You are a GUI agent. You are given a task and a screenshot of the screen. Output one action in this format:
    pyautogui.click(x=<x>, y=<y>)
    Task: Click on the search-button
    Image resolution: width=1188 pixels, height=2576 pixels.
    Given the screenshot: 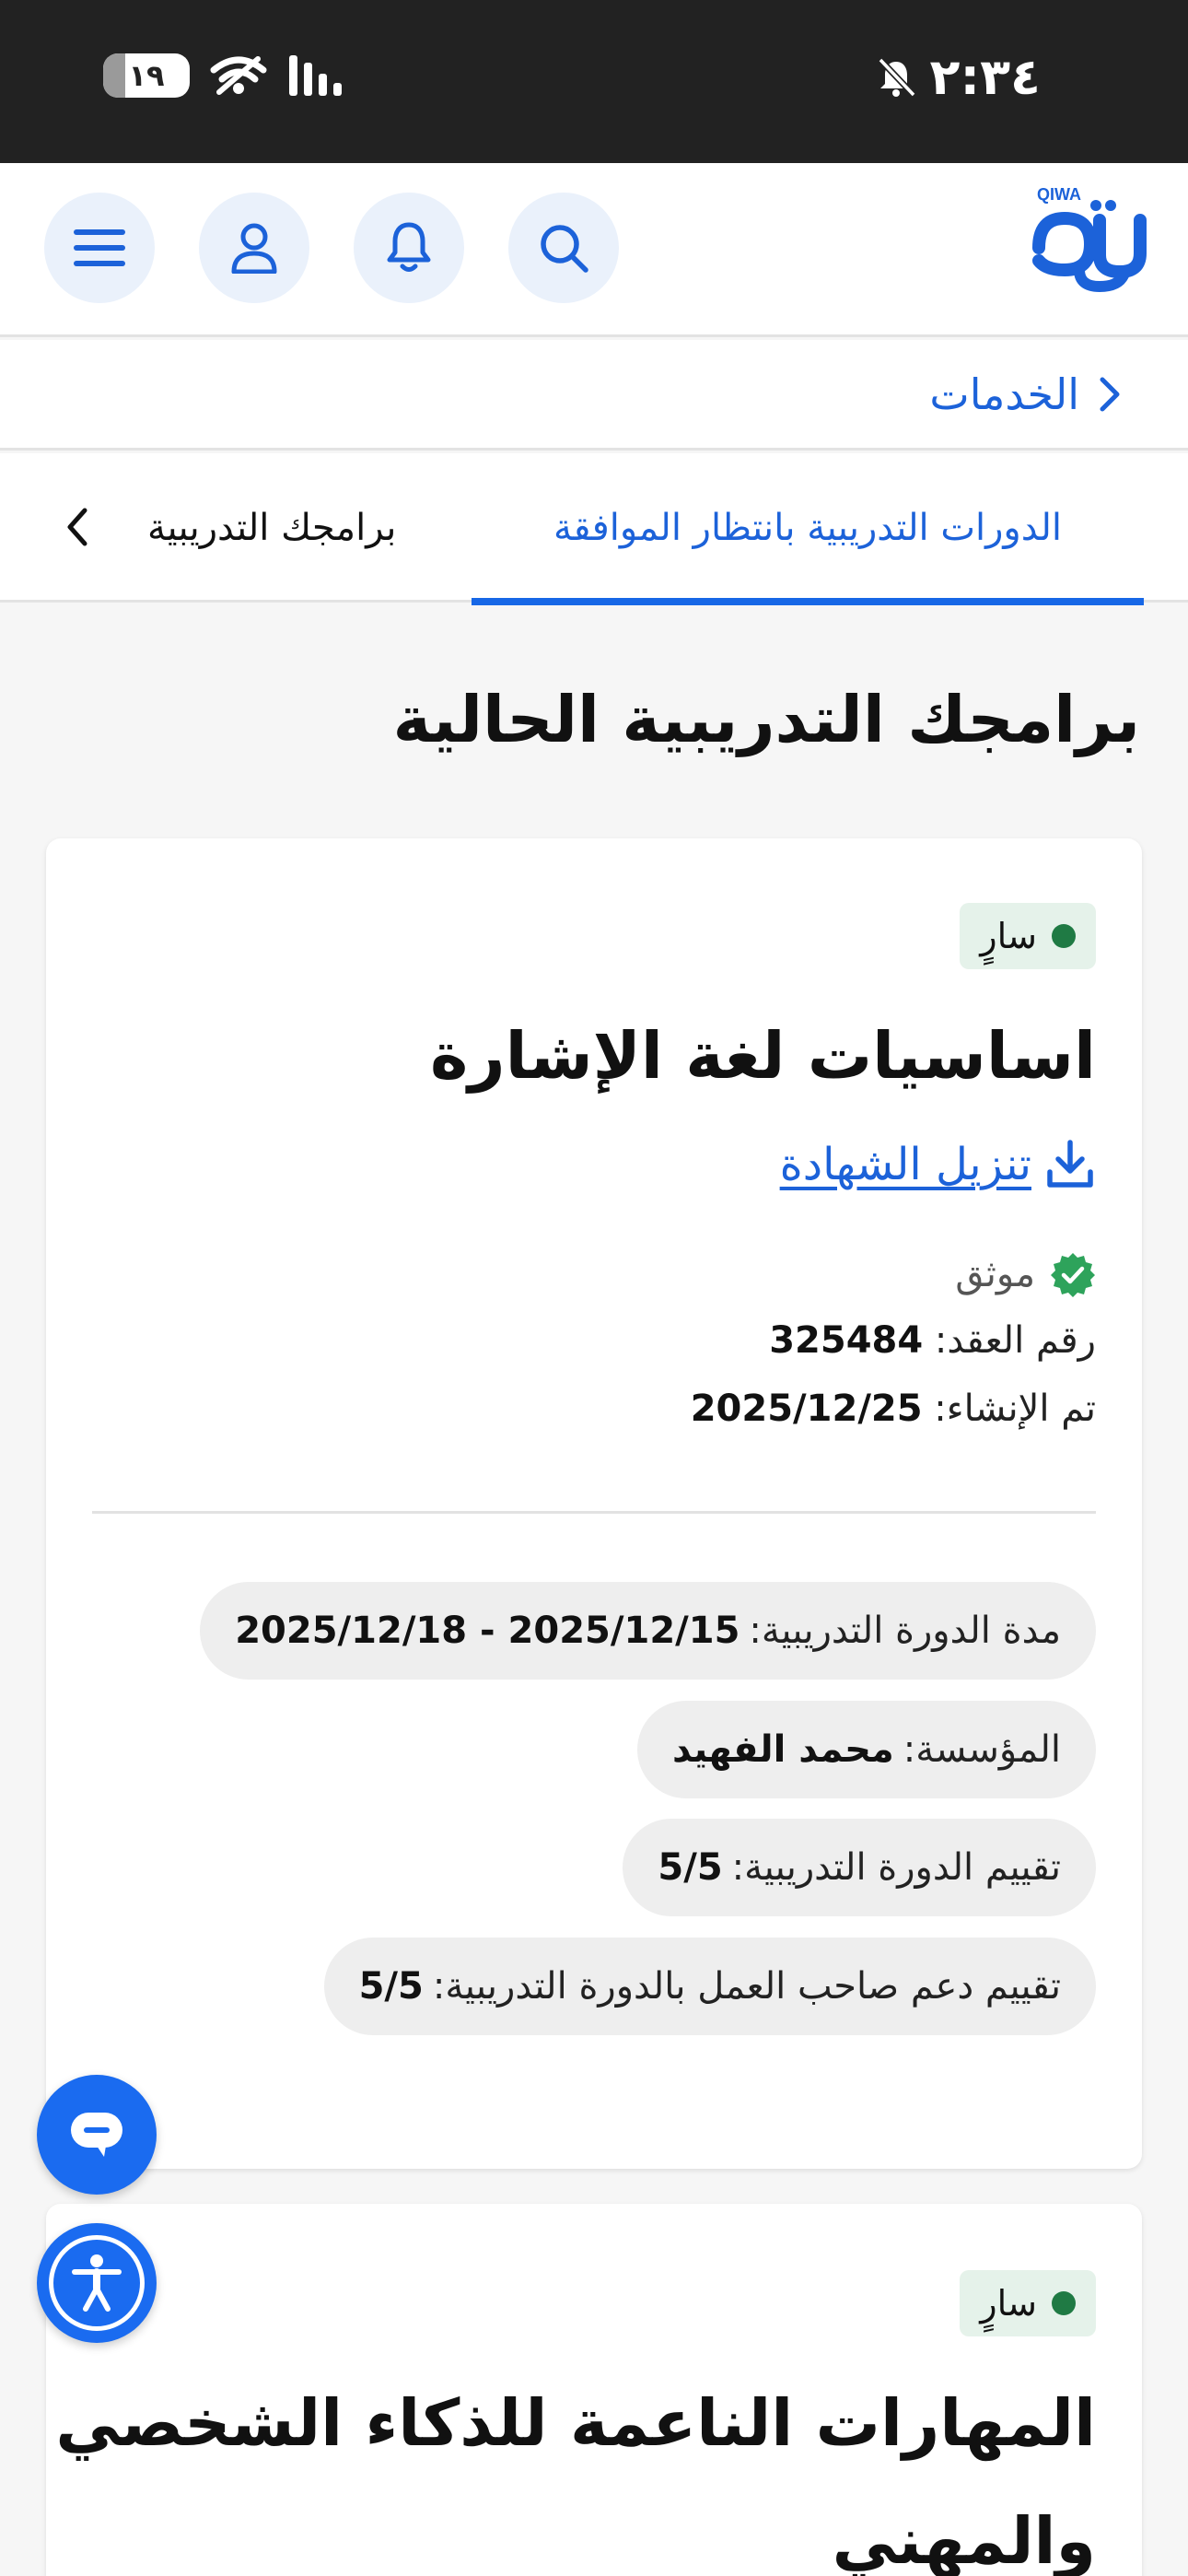 What is the action you would take?
    pyautogui.click(x=563, y=248)
    